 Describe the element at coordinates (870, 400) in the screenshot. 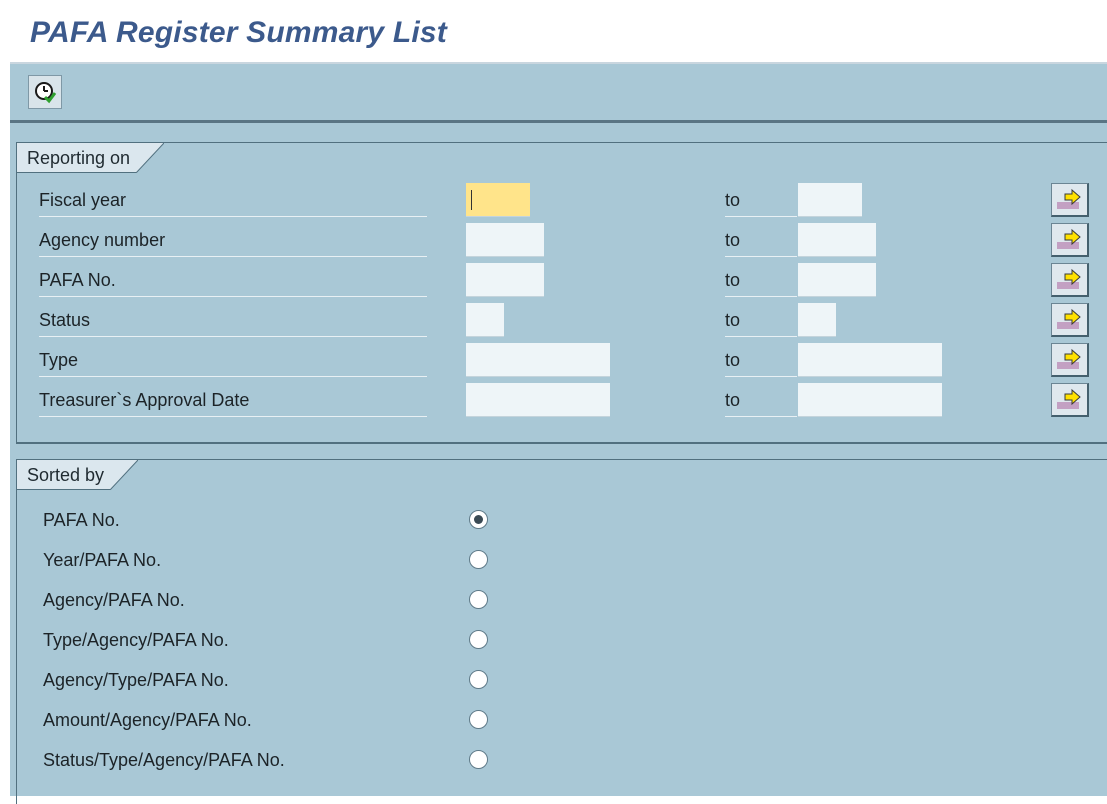

I see `treasurer-approval-date-to-input` at that location.